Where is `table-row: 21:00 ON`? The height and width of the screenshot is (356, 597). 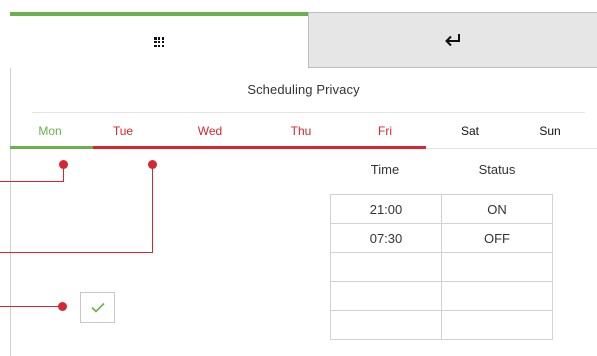
table-row: 21:00 ON is located at coordinates (441, 209).